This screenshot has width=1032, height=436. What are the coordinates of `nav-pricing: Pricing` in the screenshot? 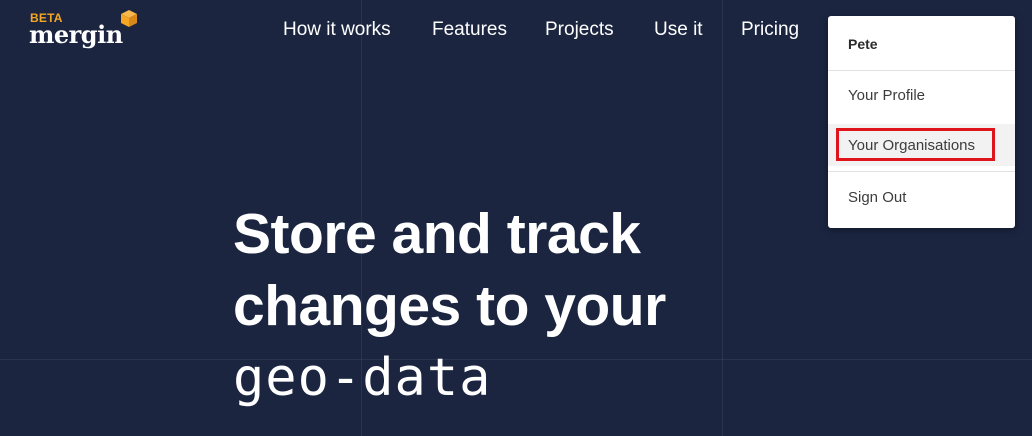 It's located at (770, 30).